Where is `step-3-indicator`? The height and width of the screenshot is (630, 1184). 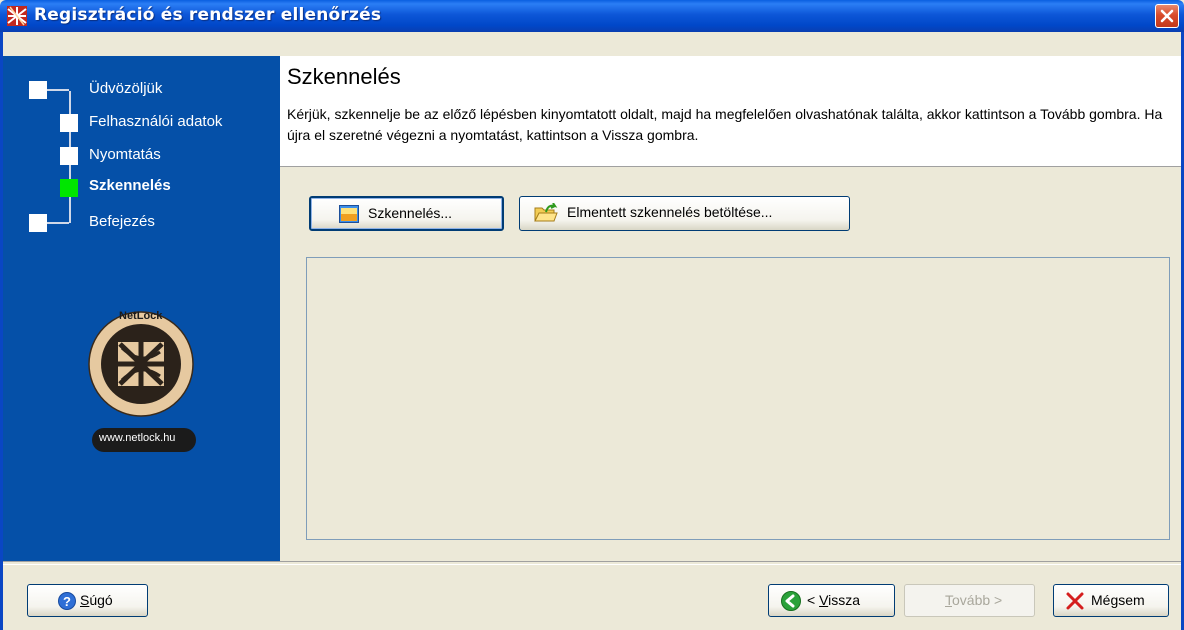
step-3-indicator is located at coordinates (69, 156).